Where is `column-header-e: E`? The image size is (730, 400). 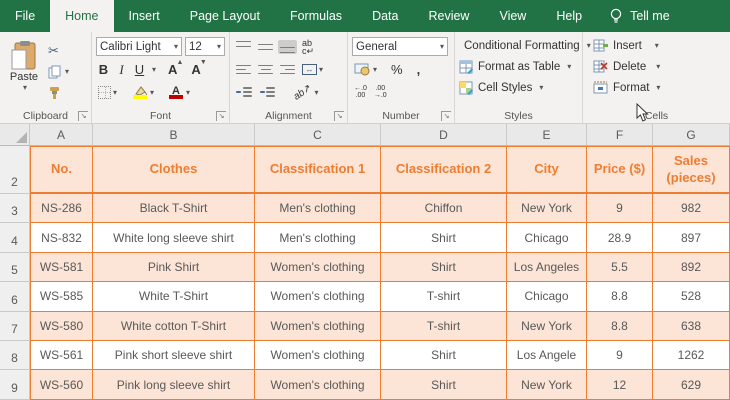
column-header-e: E is located at coordinates (547, 135).